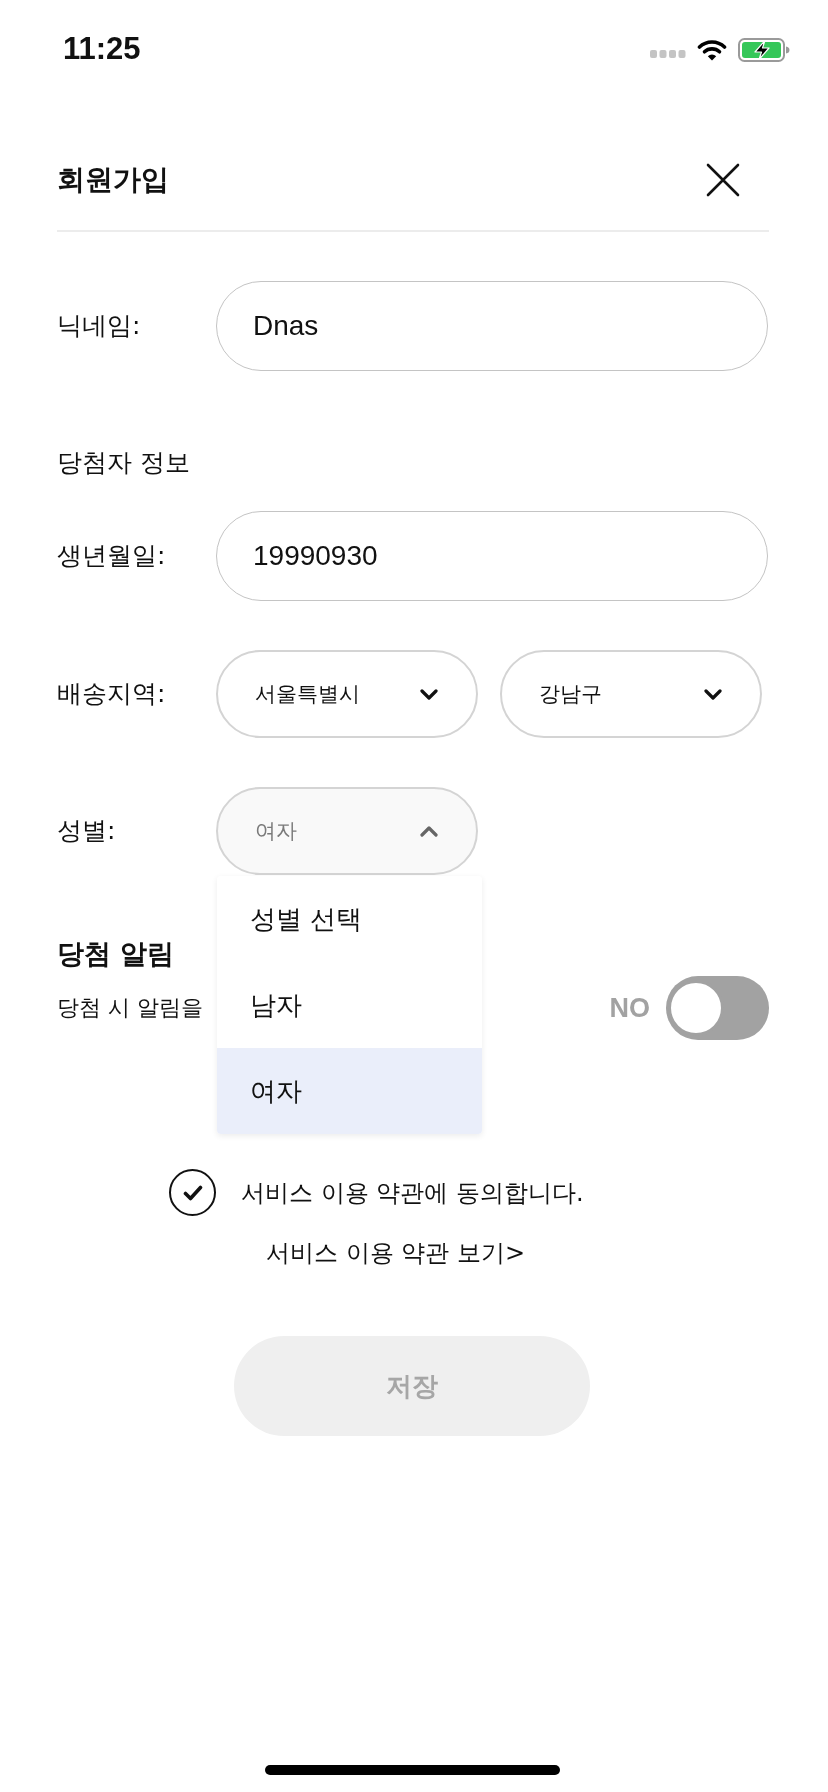 This screenshot has height=1792, width=828. What do you see at coordinates (349, 1005) in the screenshot?
I see `dropdown-option: 남자` at bounding box center [349, 1005].